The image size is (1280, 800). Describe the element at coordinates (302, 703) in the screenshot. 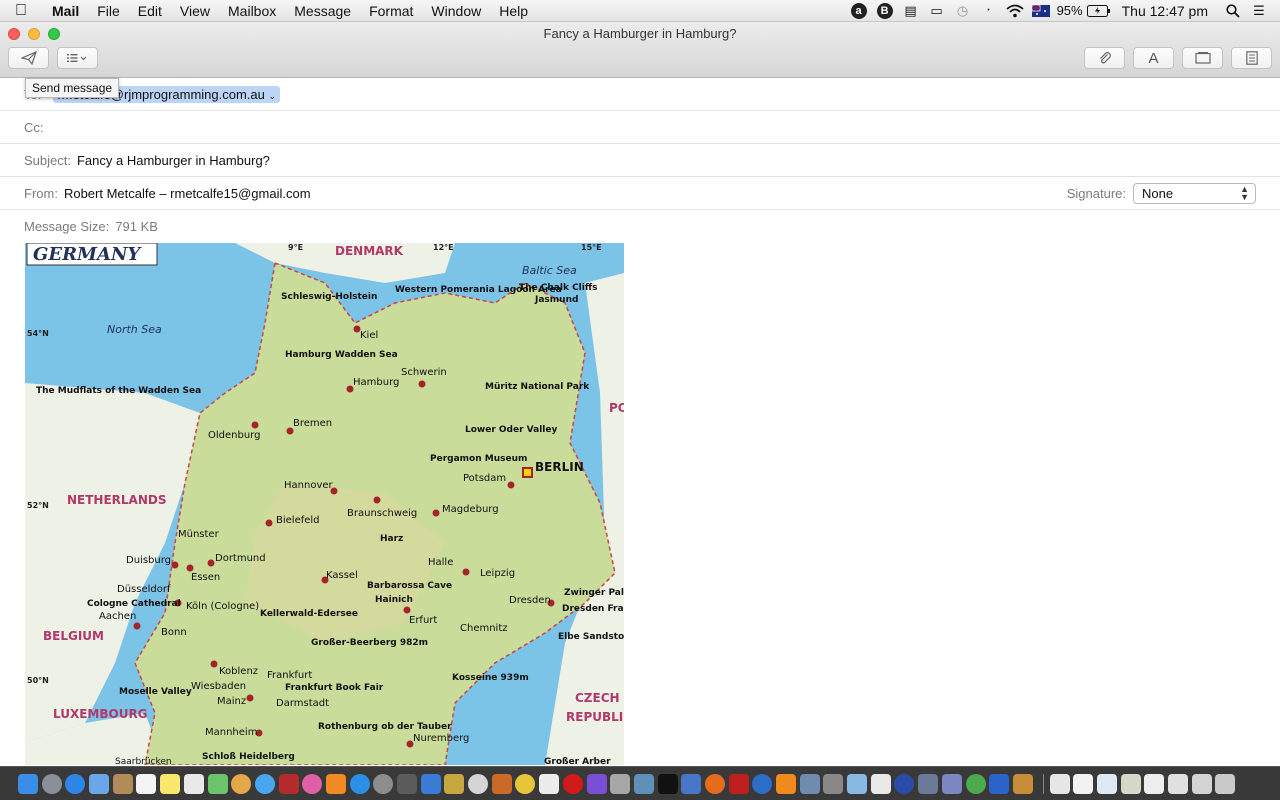

I see `map-label-darmstadt: Darmstadt` at that location.